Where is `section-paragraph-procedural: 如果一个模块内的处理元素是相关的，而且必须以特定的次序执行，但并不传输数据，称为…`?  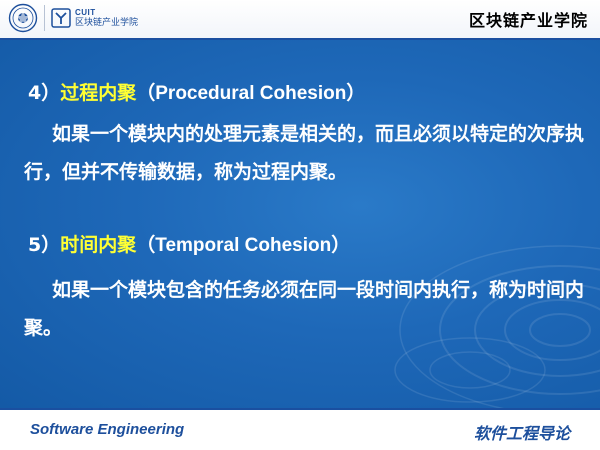 section-paragraph-procedural: 如果一个模块内的处理元素是相关的，而且必须以特定的次序执行，但并不传输数据，称为… is located at coordinates (304, 153).